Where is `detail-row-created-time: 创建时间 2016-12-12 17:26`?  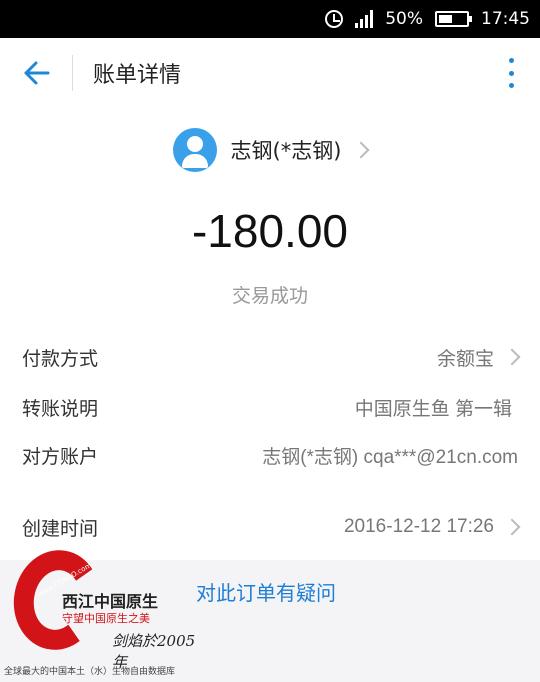
detail-row-created-time: 创建时间 2016-12-12 17:26 is located at coordinates (270, 527).